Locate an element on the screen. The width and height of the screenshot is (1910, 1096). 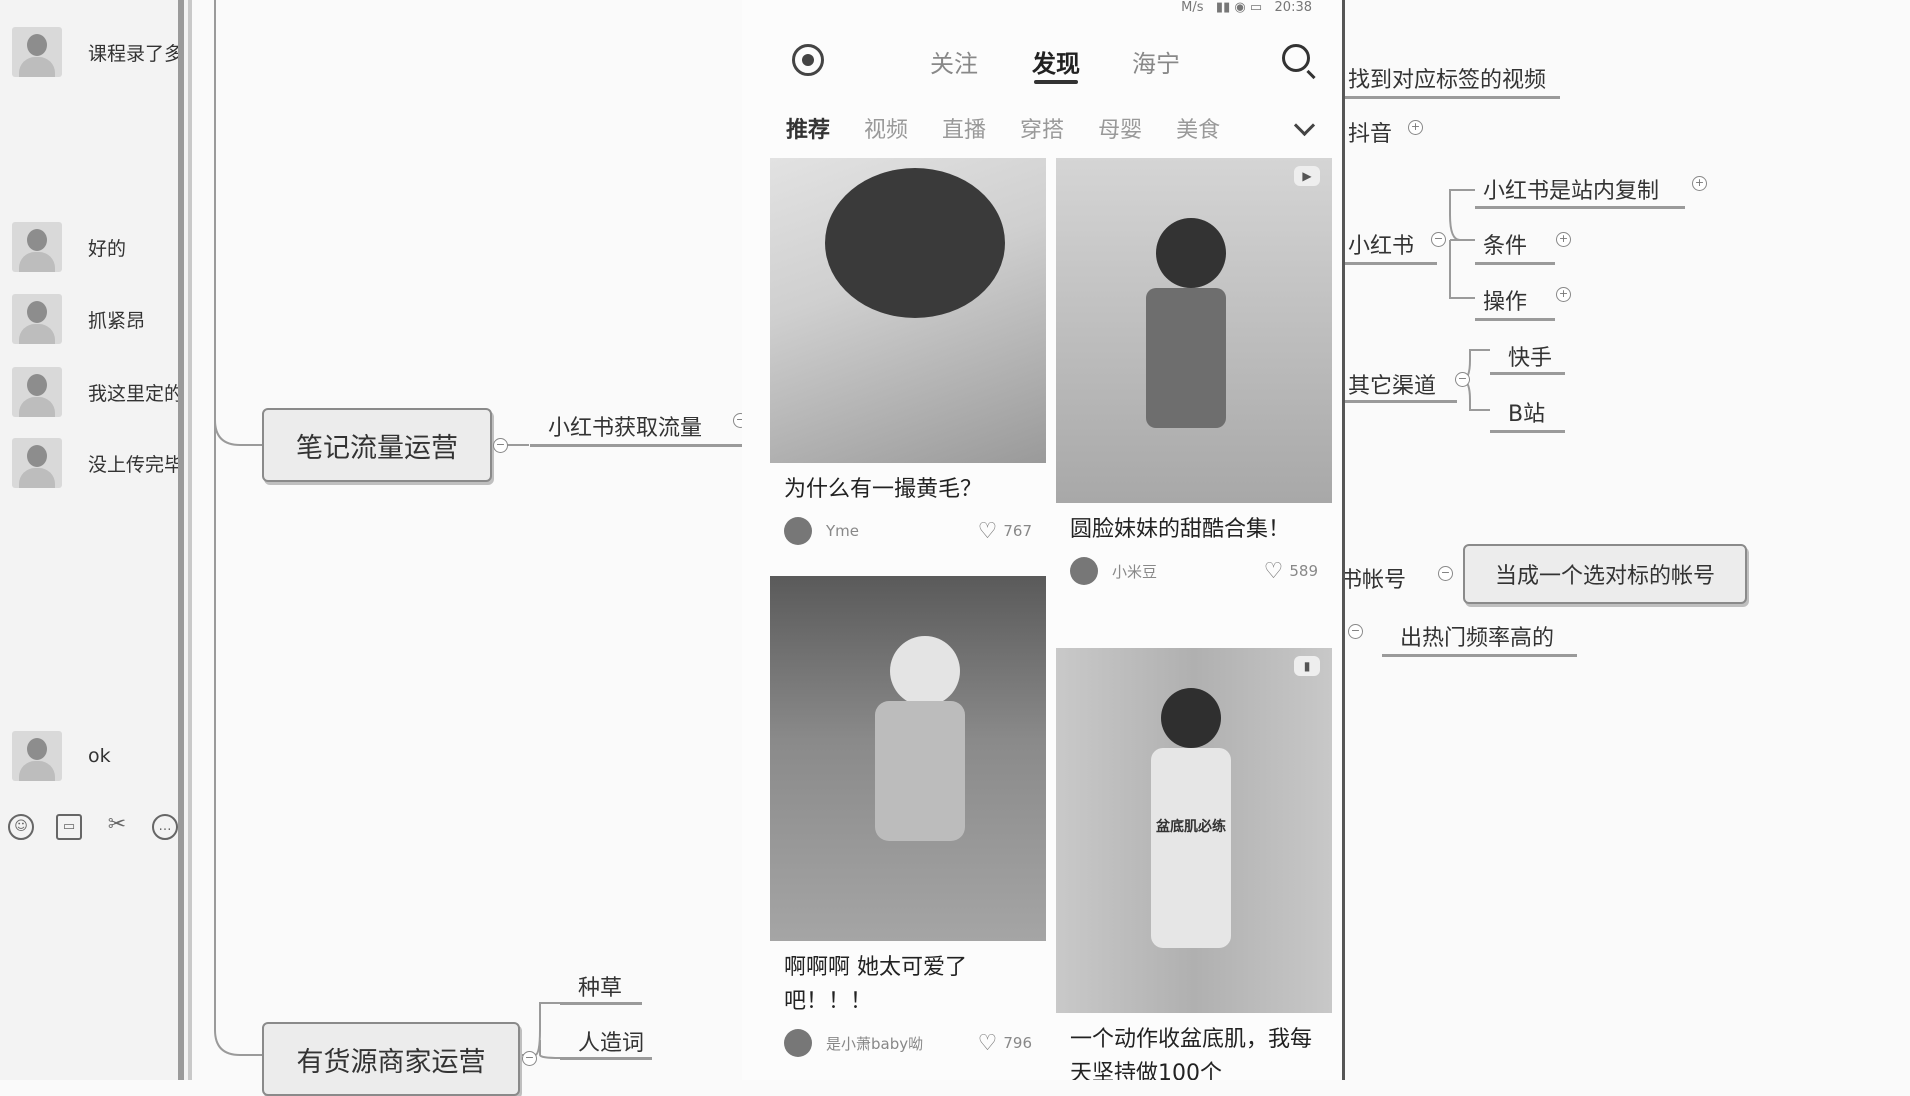
node-other-channels: 其它渠道 is located at coordinates (1392, 384).